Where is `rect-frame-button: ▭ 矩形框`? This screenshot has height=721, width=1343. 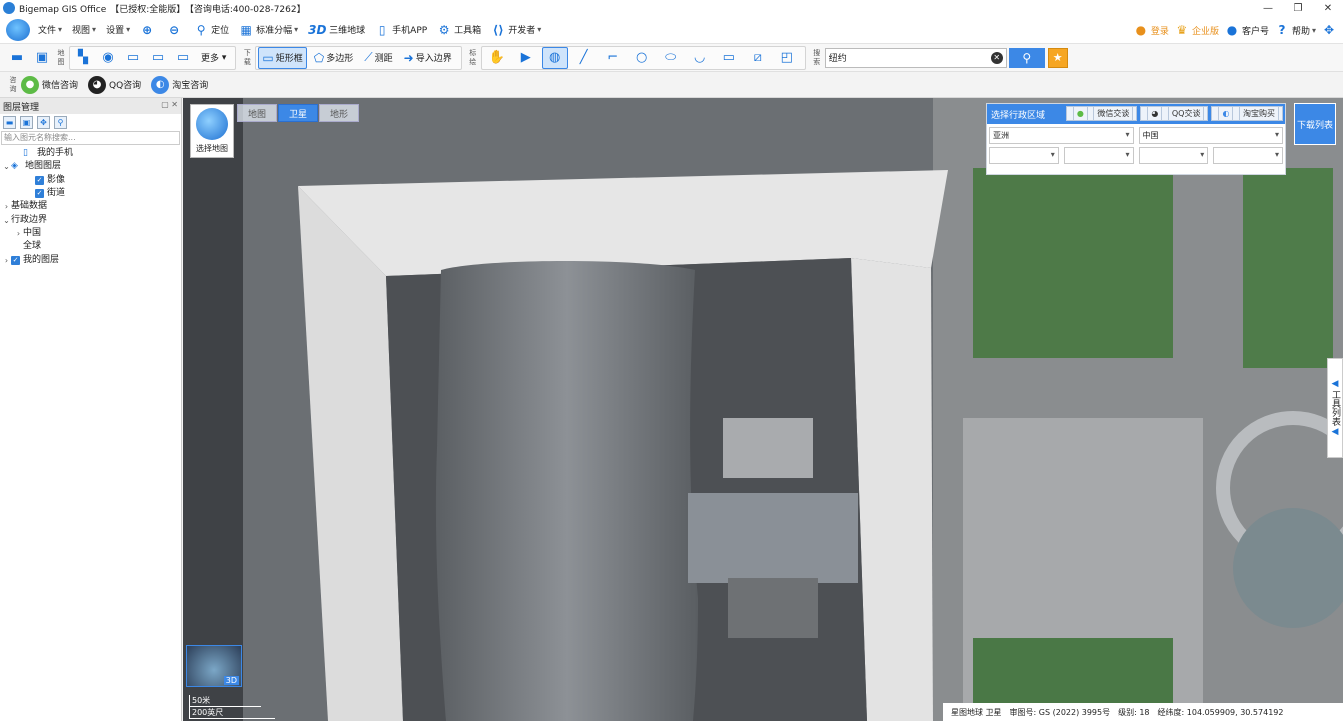
rect-frame-button: ▭ 矩形框 is located at coordinates (282, 57).